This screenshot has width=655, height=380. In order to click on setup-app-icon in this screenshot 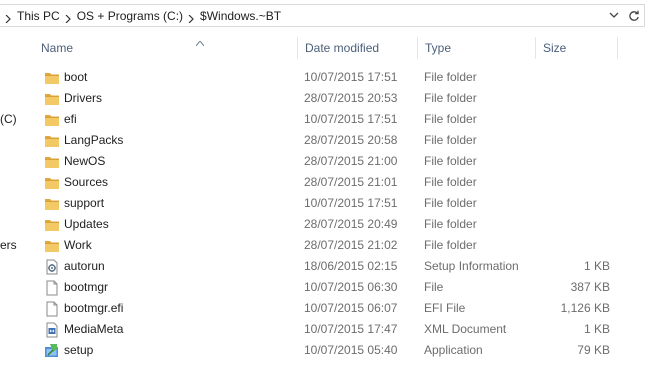, I will do `click(52, 351)`.